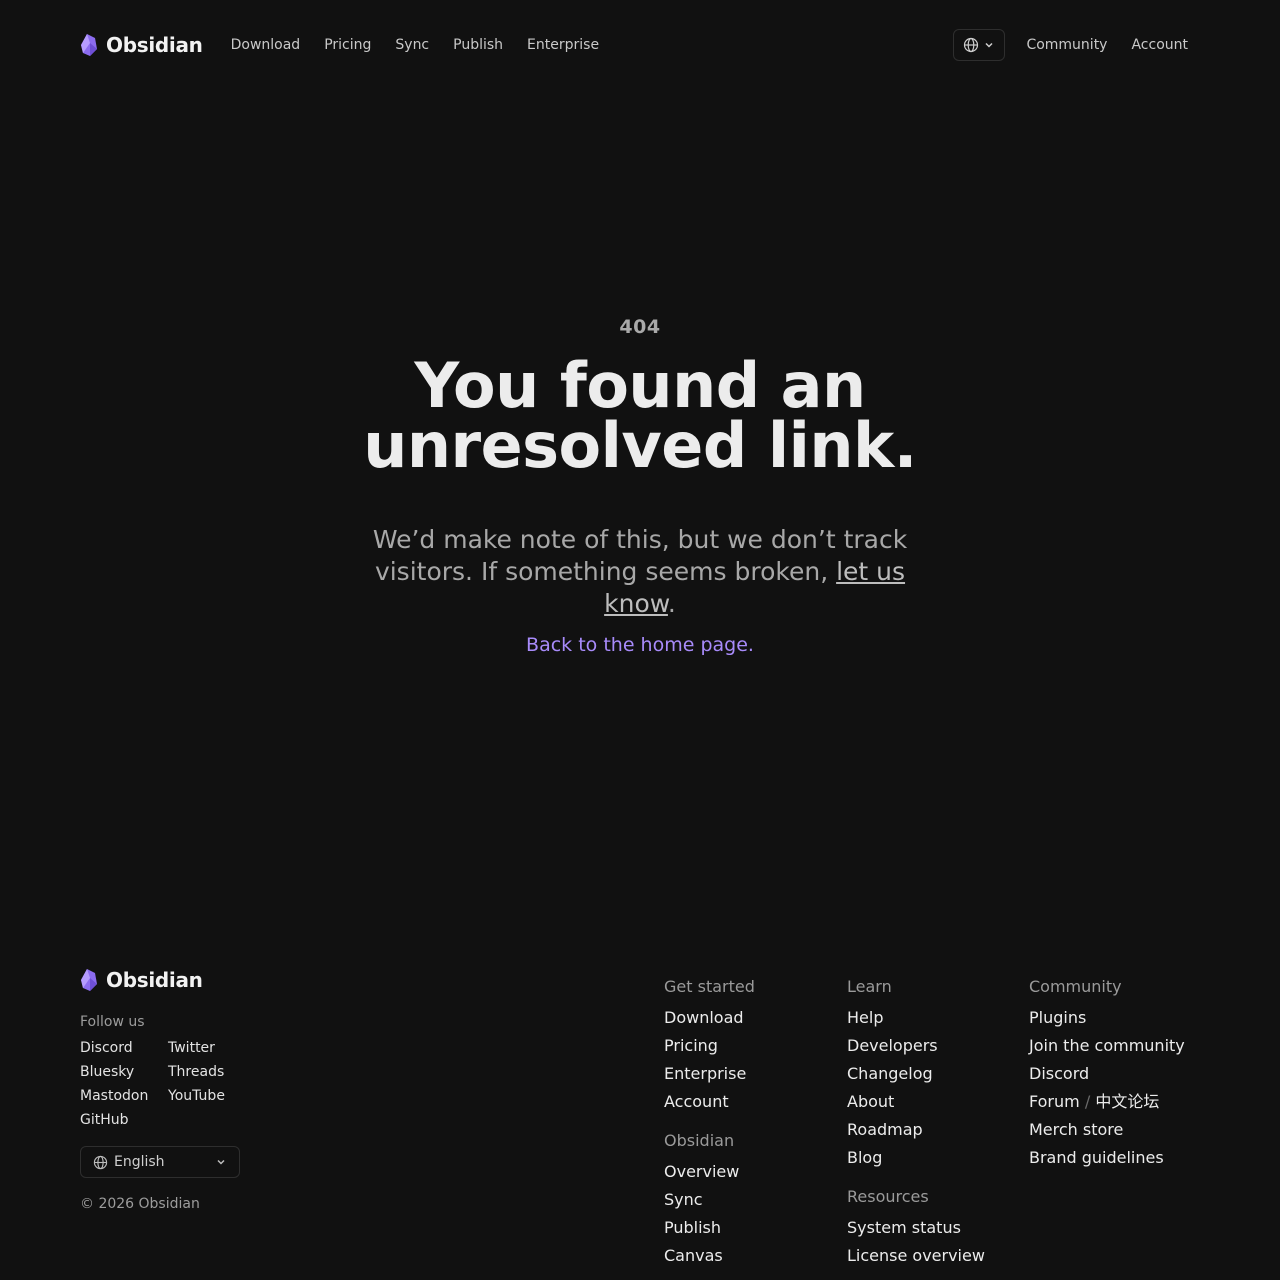  I want to click on social-threads: Threads, so click(208, 1072).